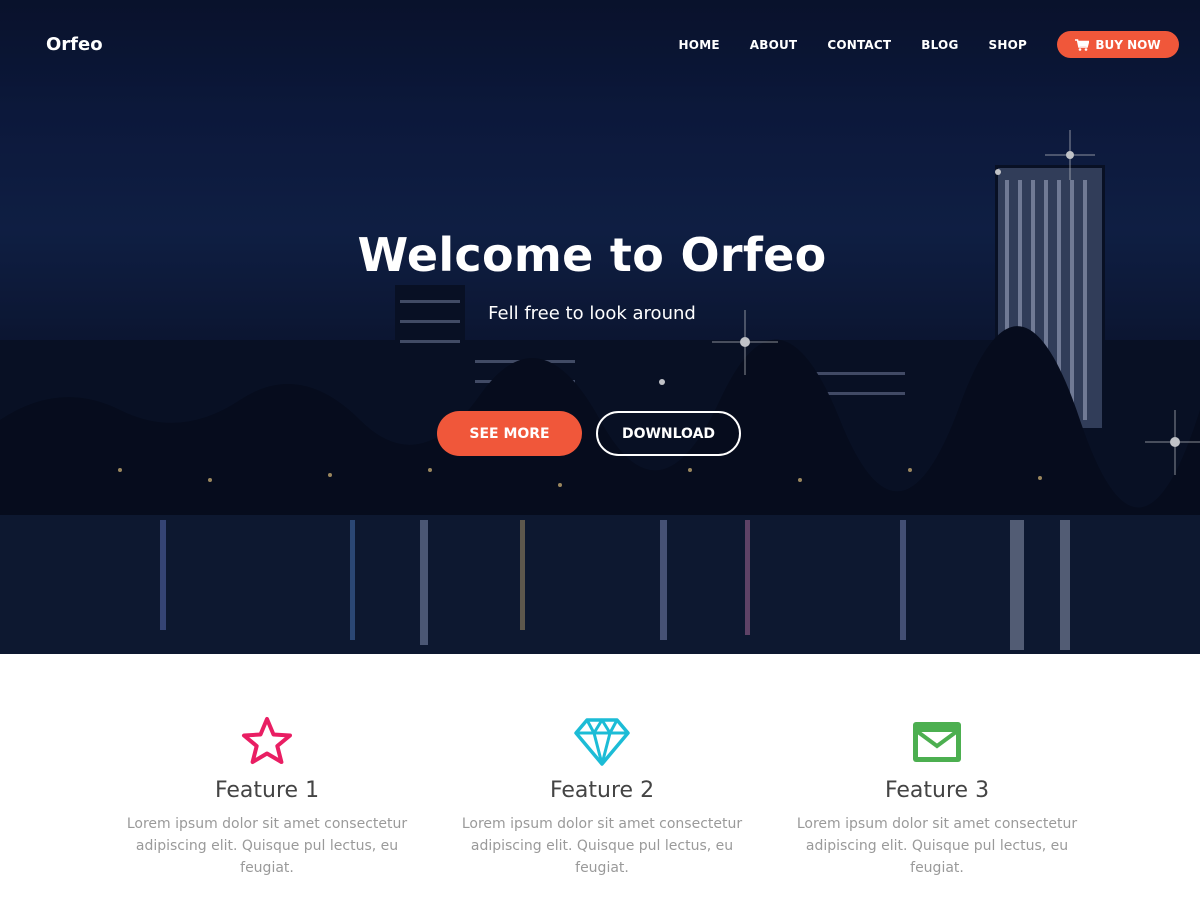 This screenshot has width=1200, height=900. I want to click on nav-menu: HOME ABOUT CONTACT BLOG SHOP BUY NOW, so click(929, 44).